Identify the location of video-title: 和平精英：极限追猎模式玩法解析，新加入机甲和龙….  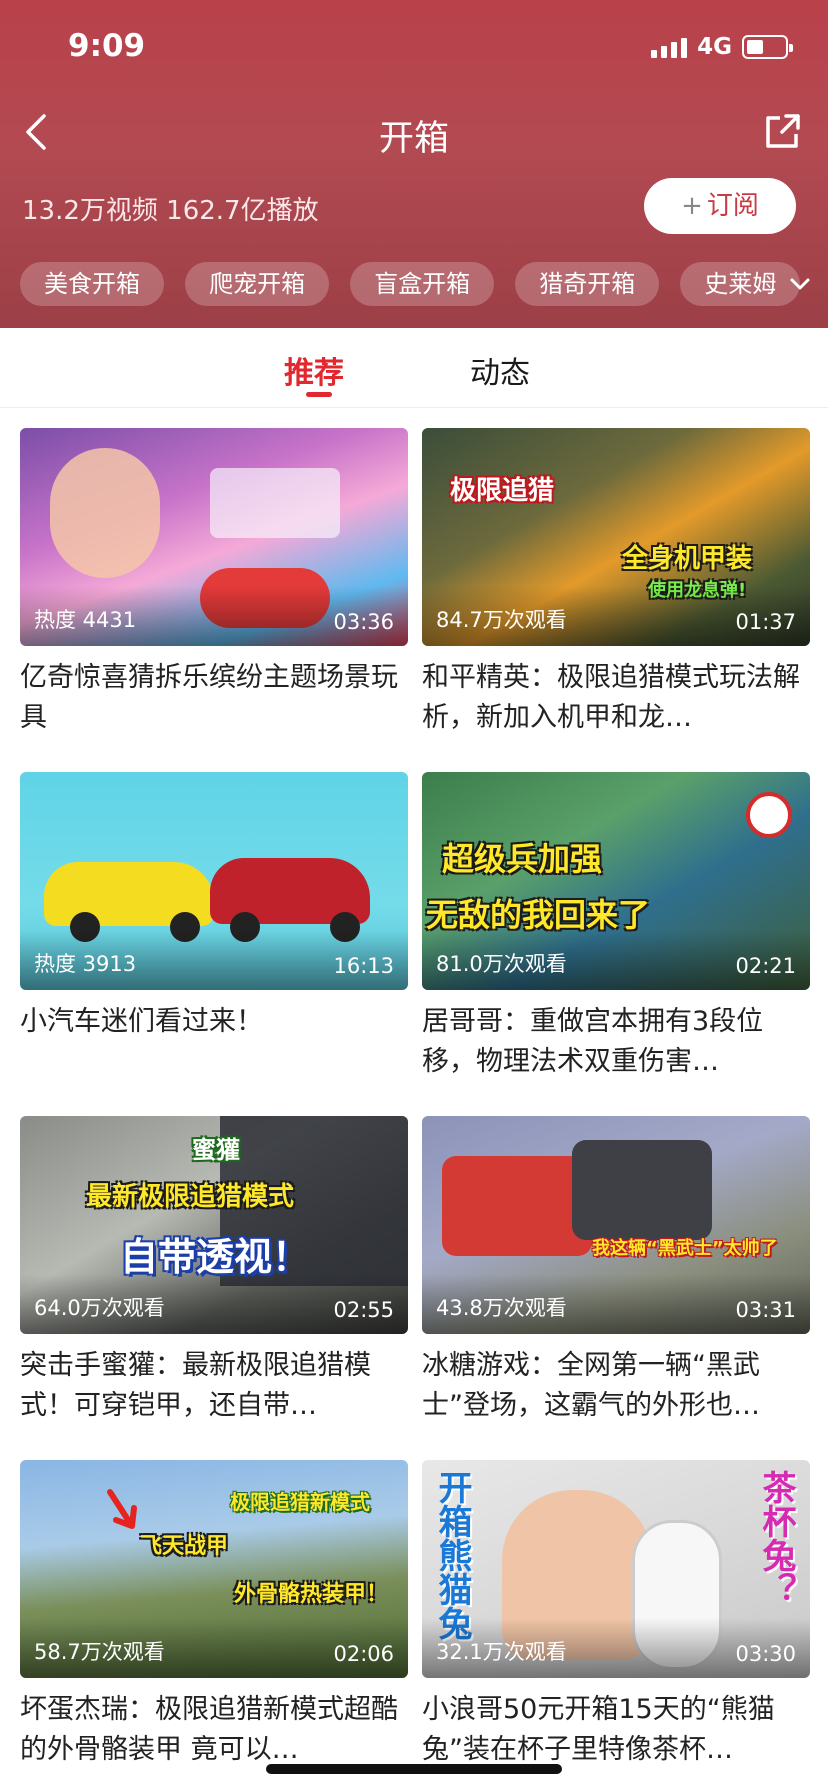
(611, 697).